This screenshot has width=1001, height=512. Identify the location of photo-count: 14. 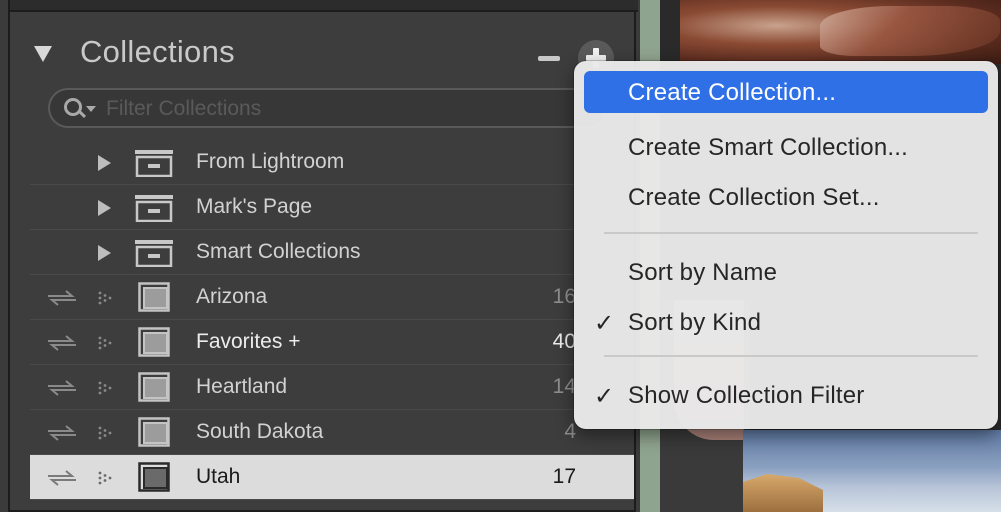
(564, 386).